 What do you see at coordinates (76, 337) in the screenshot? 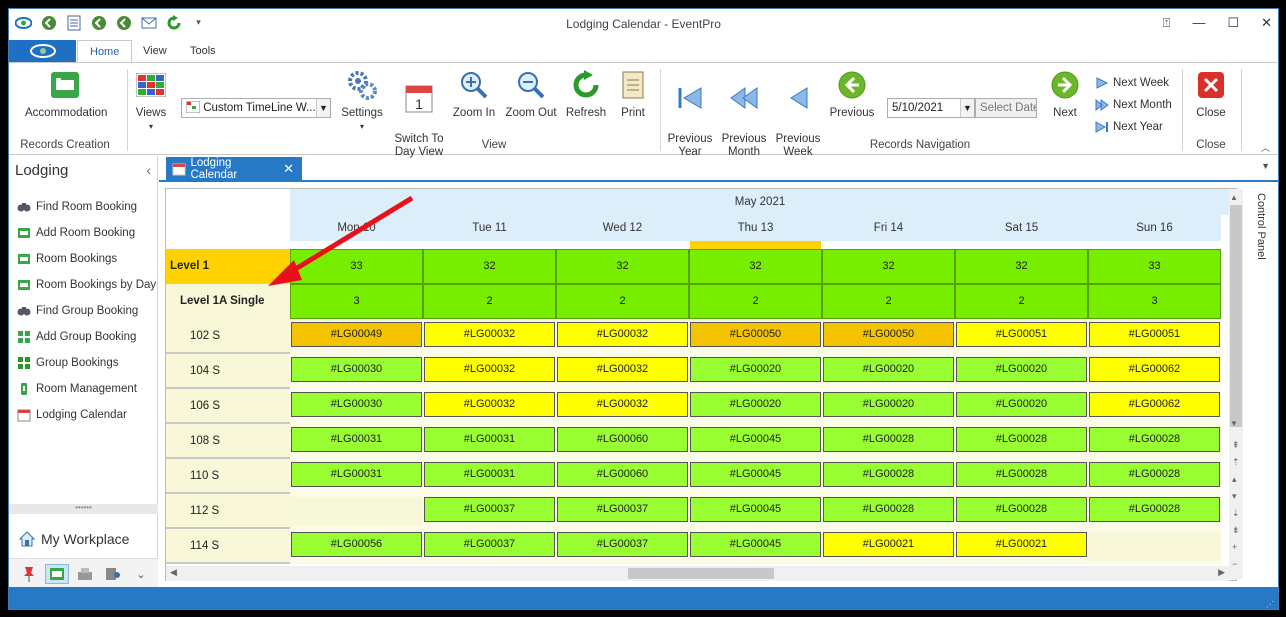
I see `nav-item-add-group-booking: Add Group Booking` at bounding box center [76, 337].